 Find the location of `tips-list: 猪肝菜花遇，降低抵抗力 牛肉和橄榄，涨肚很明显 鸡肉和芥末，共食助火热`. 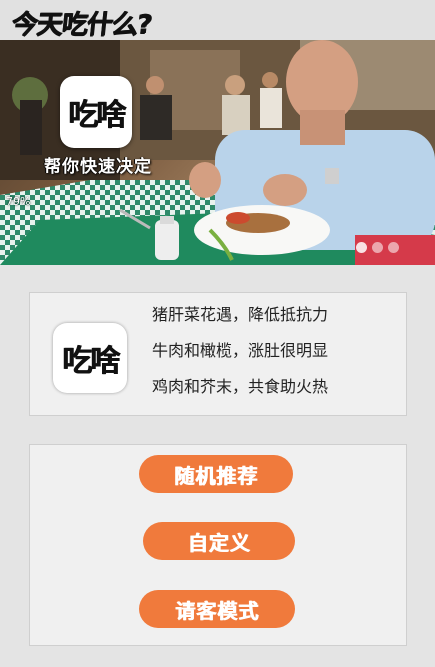

tips-list: 猪肝菜花遇，降低抵抗力 牛肉和橄榄，涨肚很明显 鸡肉和芥末，共食助火热 is located at coordinates (240, 359).